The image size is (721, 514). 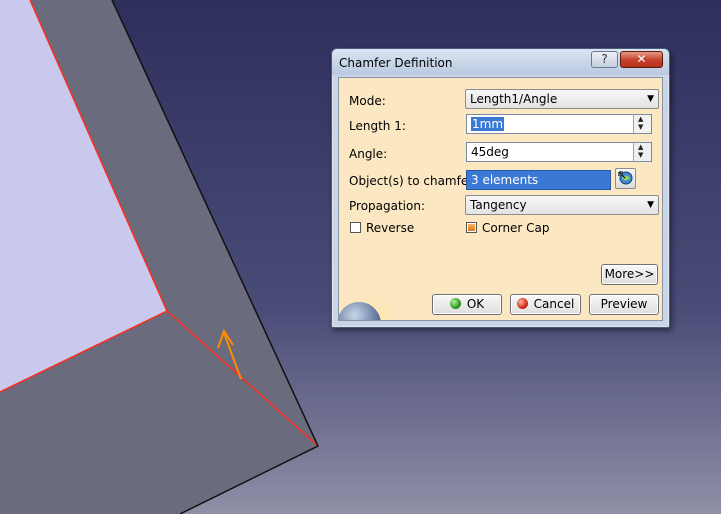 What do you see at coordinates (377, 126) in the screenshot?
I see `length1-label: Length 1:` at bounding box center [377, 126].